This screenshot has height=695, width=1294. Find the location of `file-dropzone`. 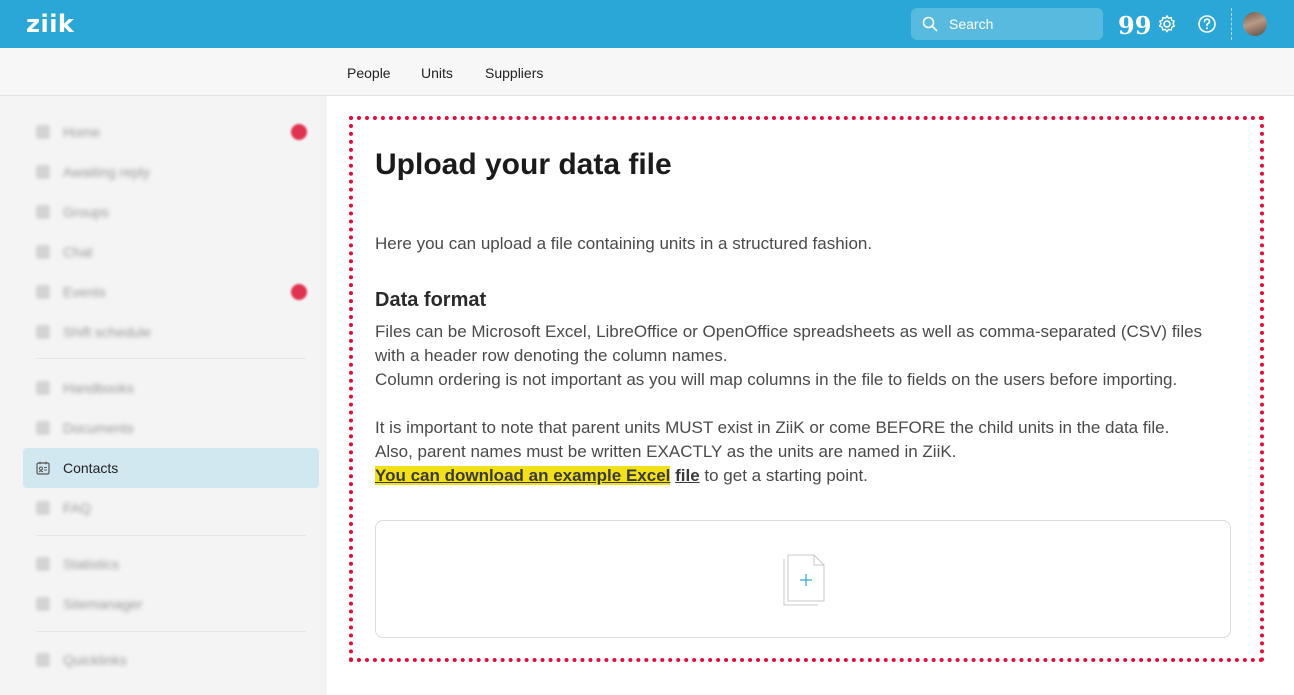

file-dropzone is located at coordinates (803, 579).